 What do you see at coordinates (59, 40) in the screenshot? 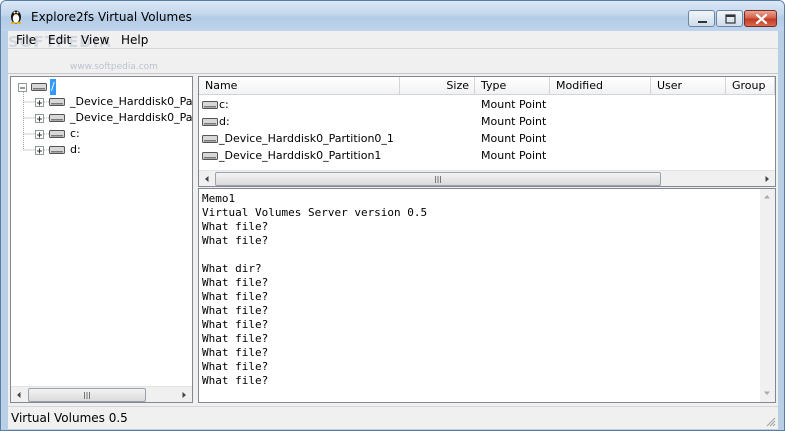
I see `menu-edit: Edit` at bounding box center [59, 40].